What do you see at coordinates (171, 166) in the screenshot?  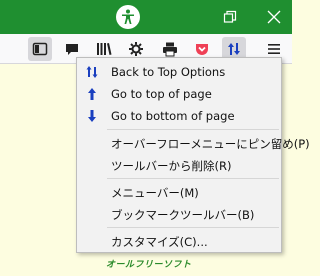 I see `menu-item-label: ツールバーから削除(R)` at bounding box center [171, 166].